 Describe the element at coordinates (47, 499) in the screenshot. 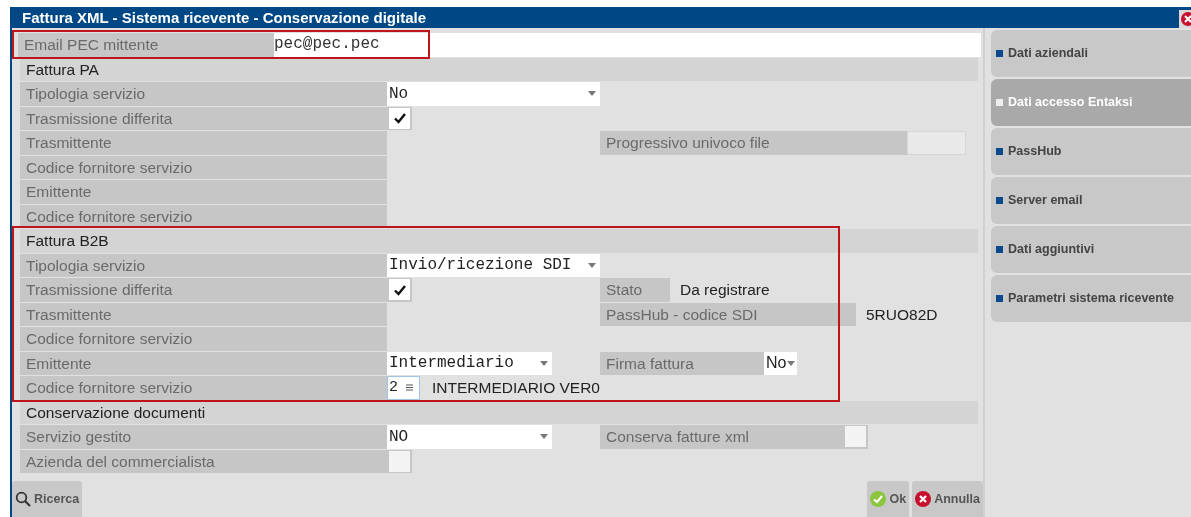

I see `search-button: Ricerca` at that location.